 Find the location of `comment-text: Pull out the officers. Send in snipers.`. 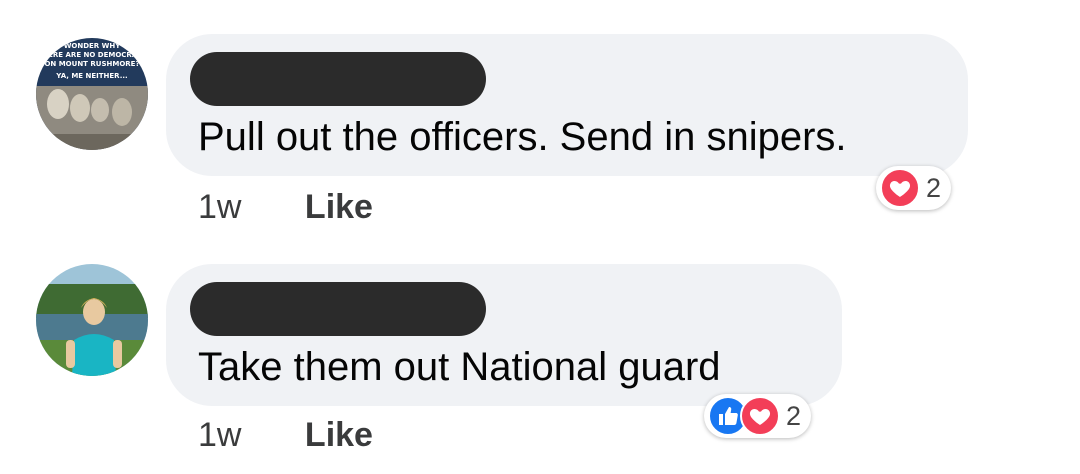

comment-text: Pull out the officers. Send in snipers. is located at coordinates (522, 137).